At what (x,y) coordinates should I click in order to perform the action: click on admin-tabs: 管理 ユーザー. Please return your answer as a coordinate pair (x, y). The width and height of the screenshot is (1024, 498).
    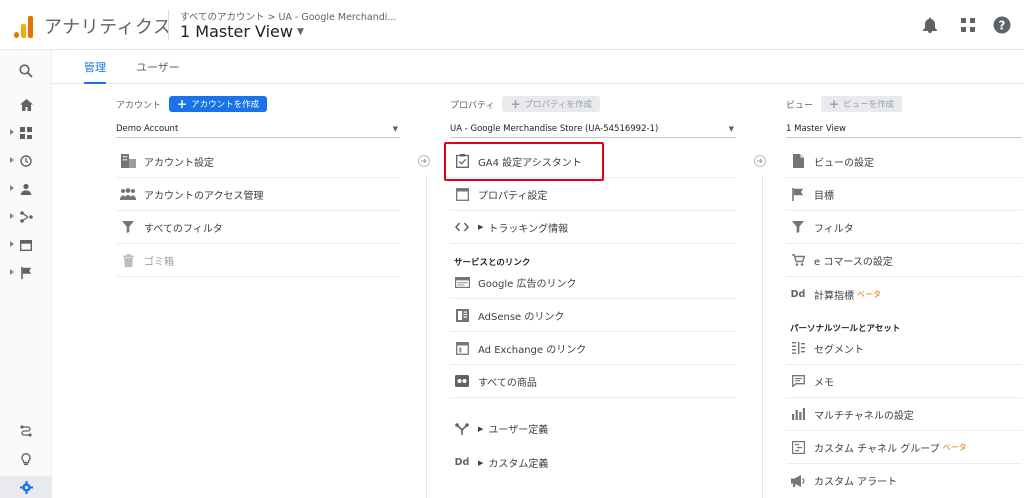
    Looking at the image, I should click on (538, 67).